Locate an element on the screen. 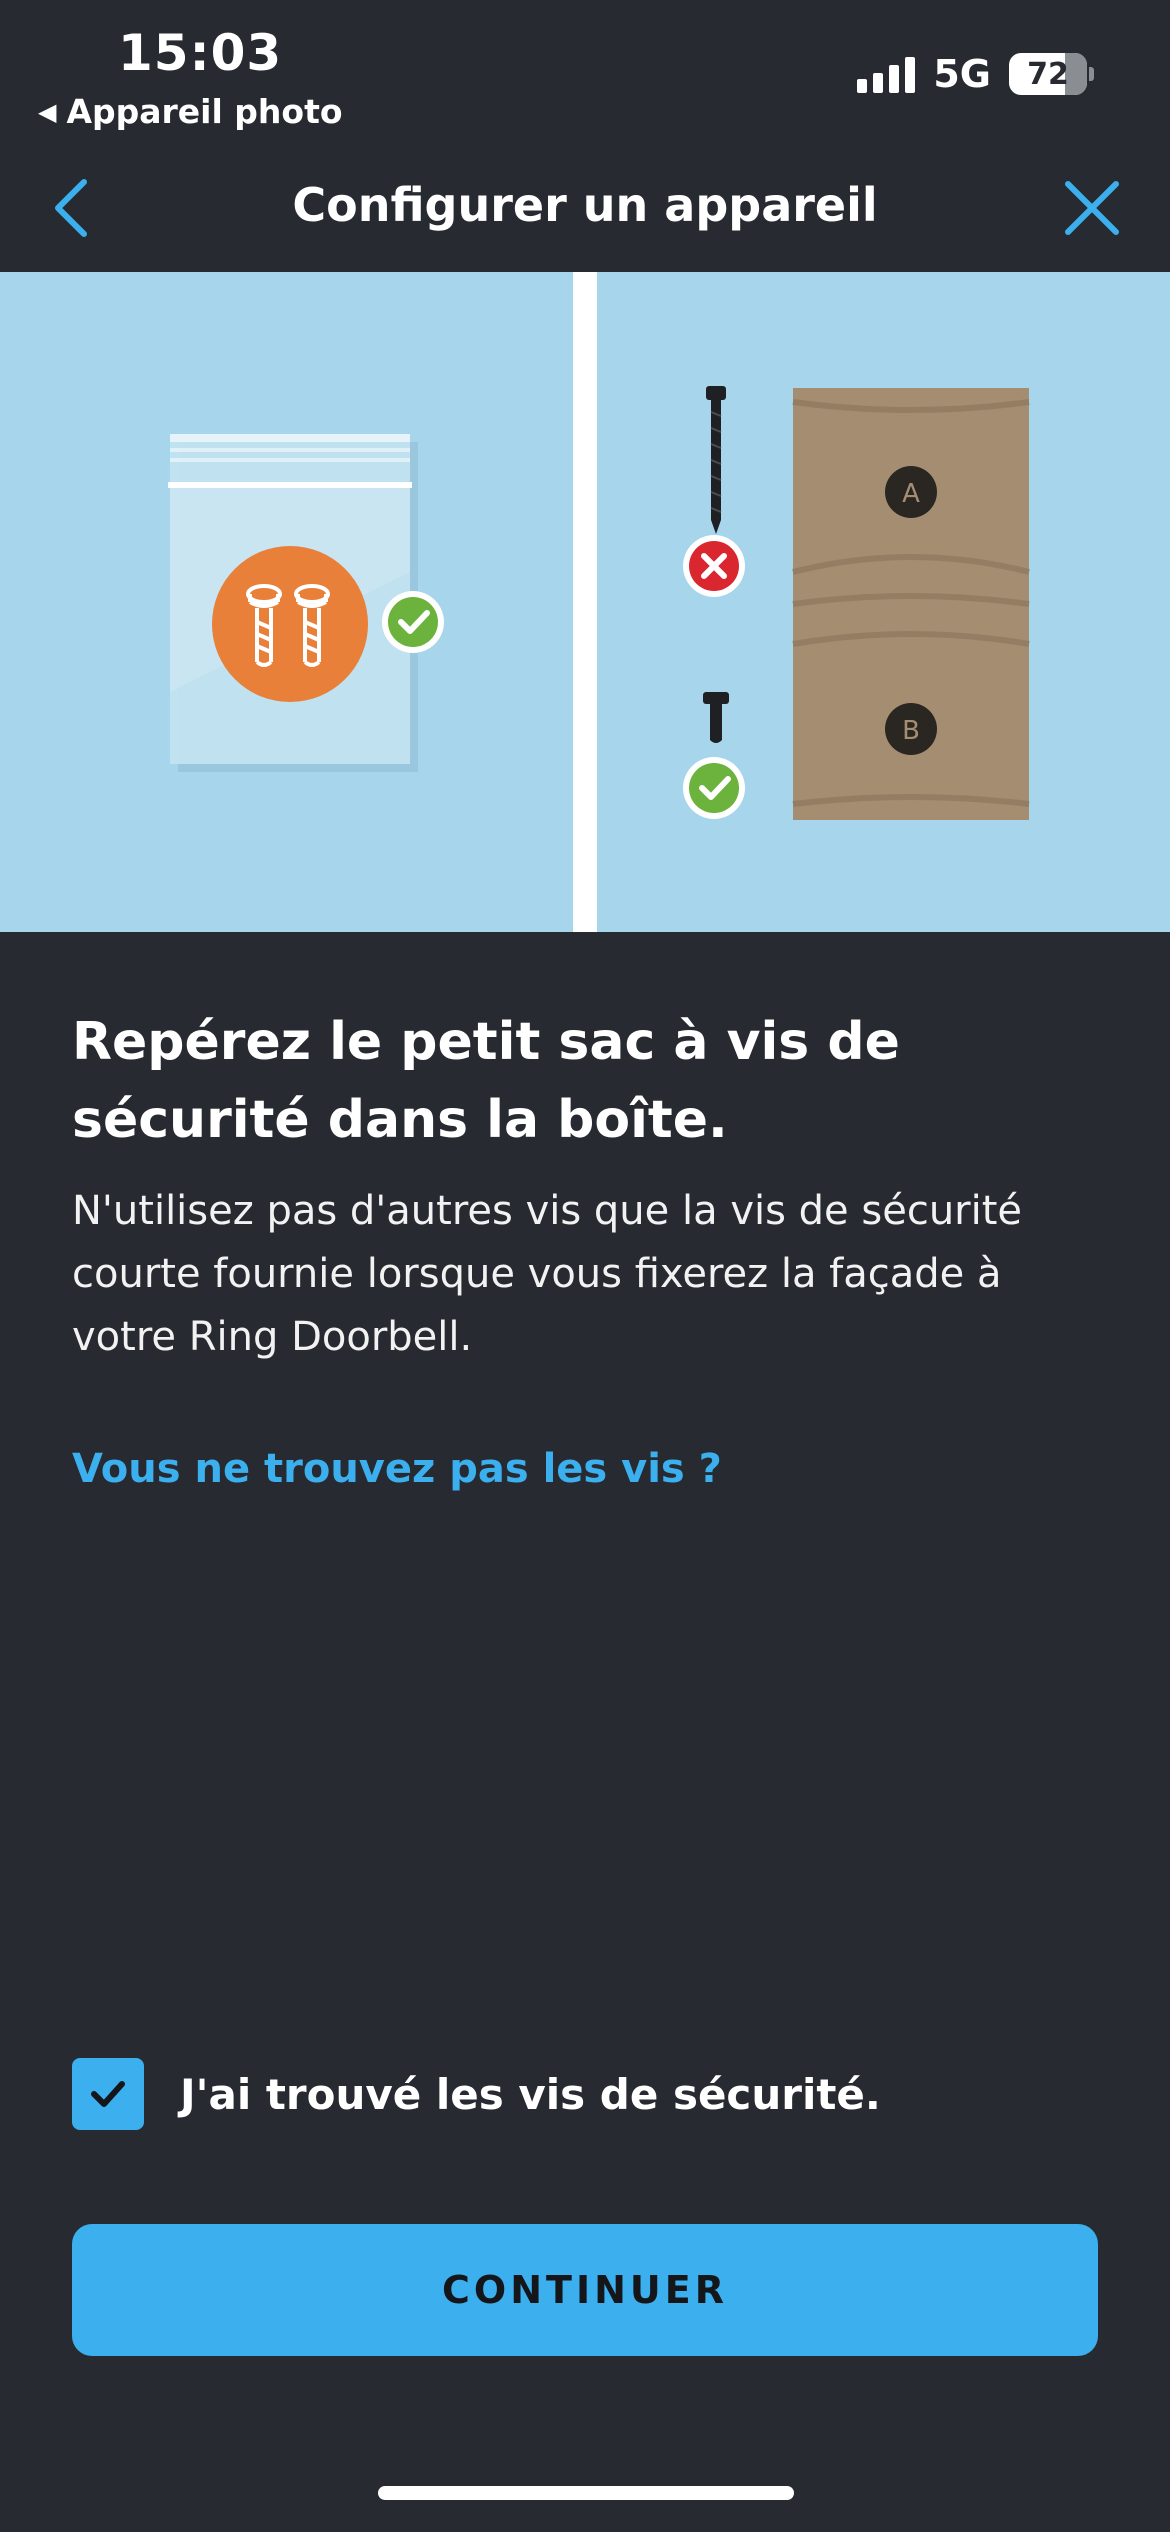  found-screws-label: J'ai trouvé les vis de sécurité. is located at coordinates (530, 2094).